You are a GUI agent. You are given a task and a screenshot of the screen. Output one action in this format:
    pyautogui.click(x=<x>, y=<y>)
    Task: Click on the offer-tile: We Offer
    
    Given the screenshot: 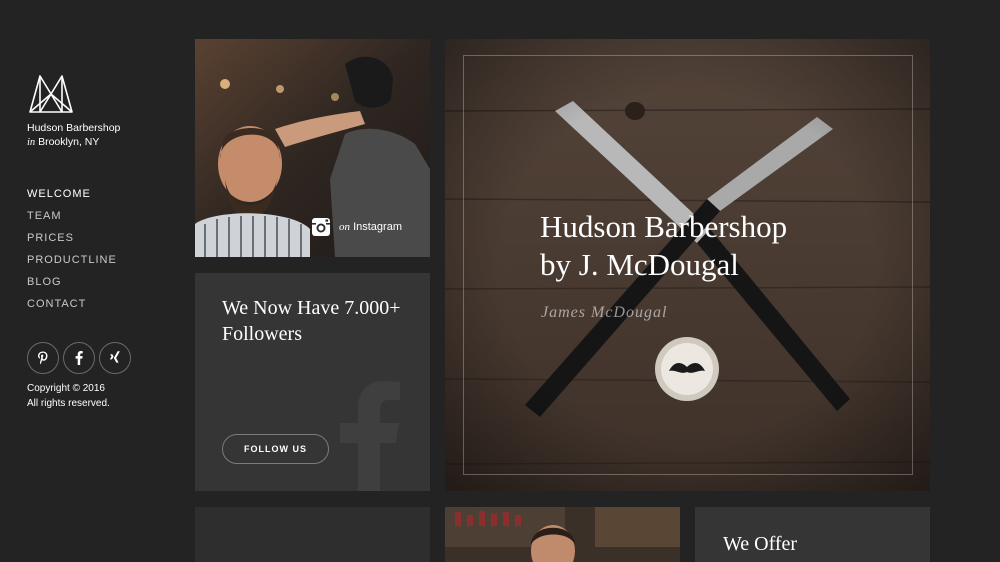 What is the action you would take?
    pyautogui.click(x=812, y=534)
    